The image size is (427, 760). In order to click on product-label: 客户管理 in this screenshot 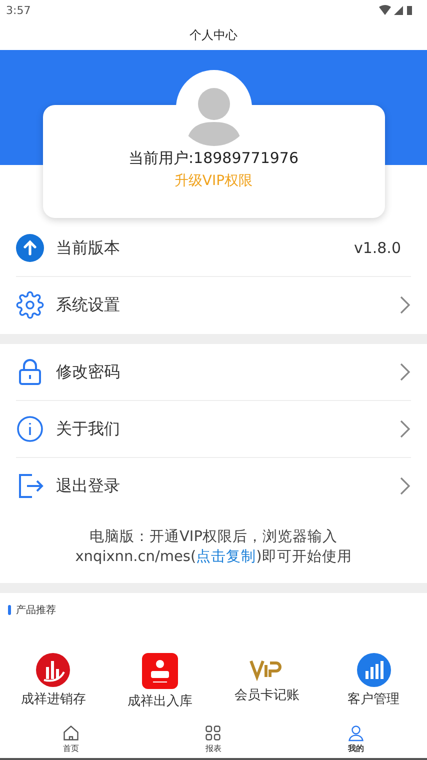, I will do `click(374, 699)`.